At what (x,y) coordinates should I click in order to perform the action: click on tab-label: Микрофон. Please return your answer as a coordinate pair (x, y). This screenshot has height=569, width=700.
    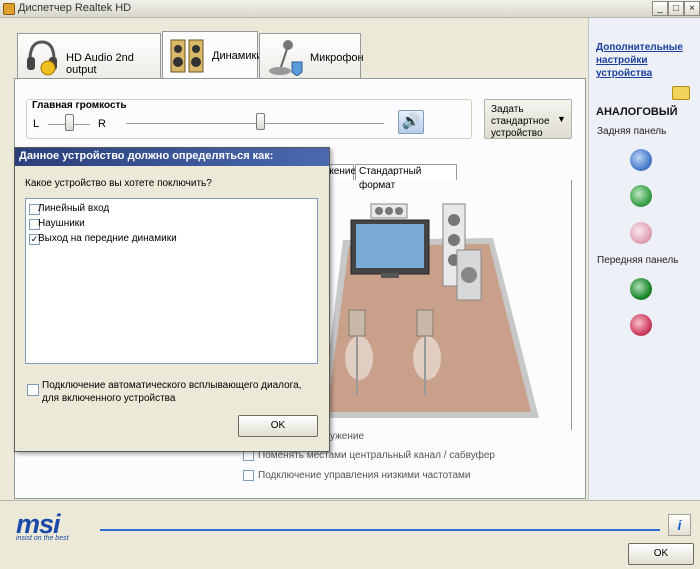
    Looking at the image, I should click on (337, 58).